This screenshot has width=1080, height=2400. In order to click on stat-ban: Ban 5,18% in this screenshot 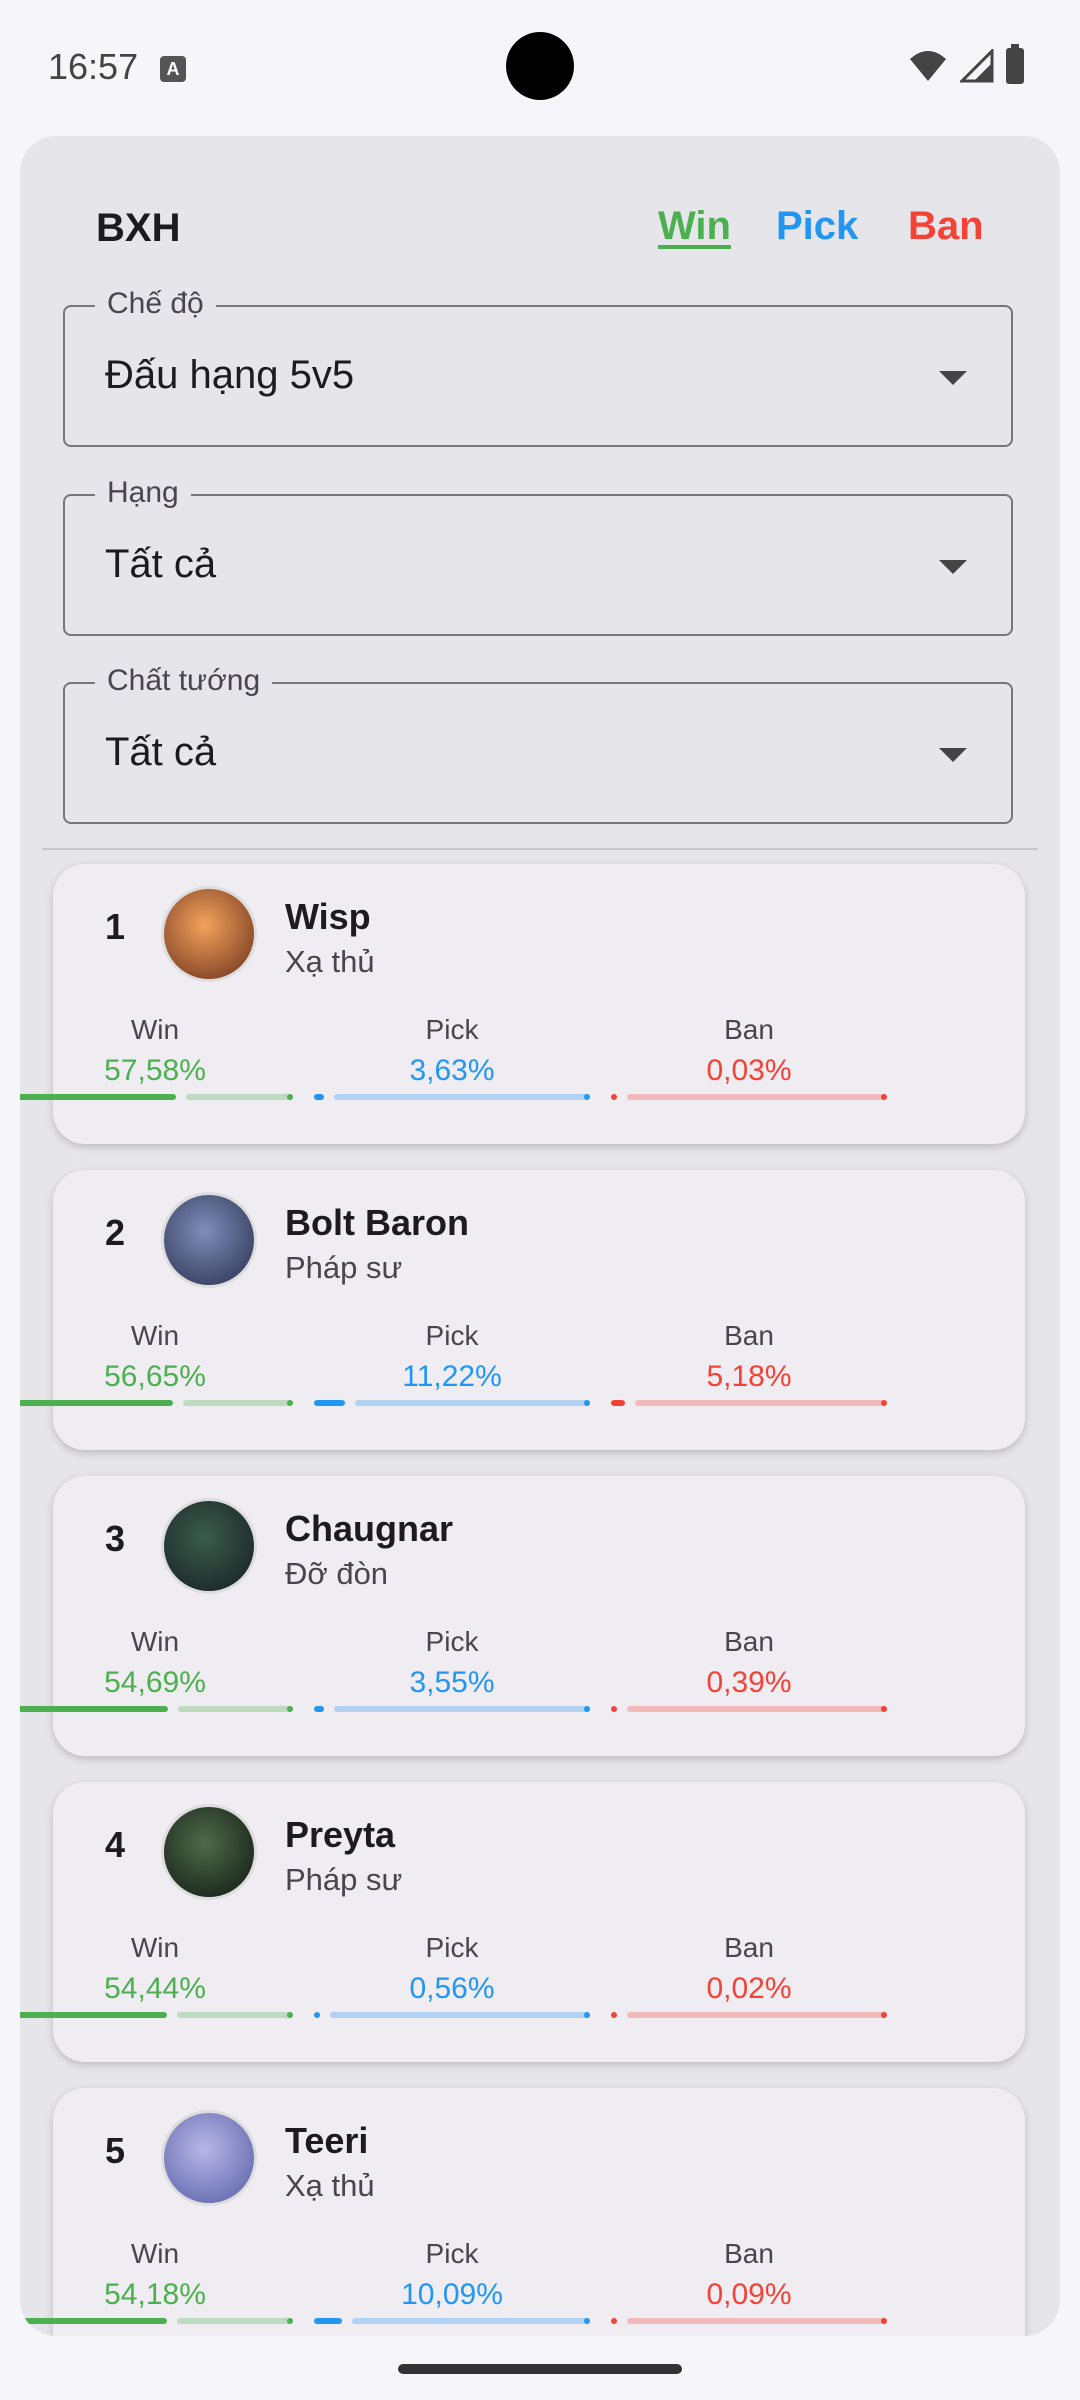, I will do `click(749, 1357)`.